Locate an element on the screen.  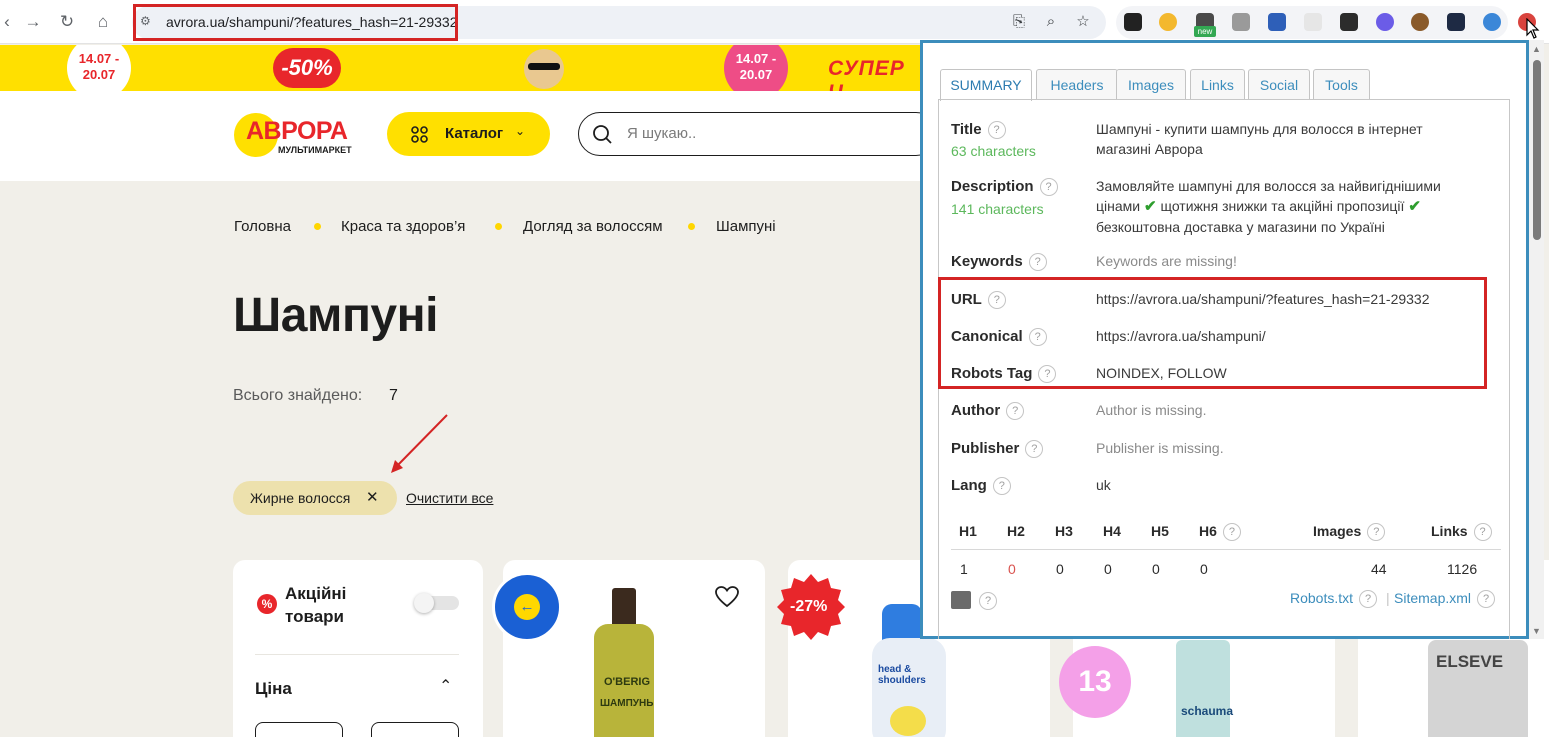
description-part-2: щотижня знижки та акційні пропозиції is located at coordinates (1282, 206).